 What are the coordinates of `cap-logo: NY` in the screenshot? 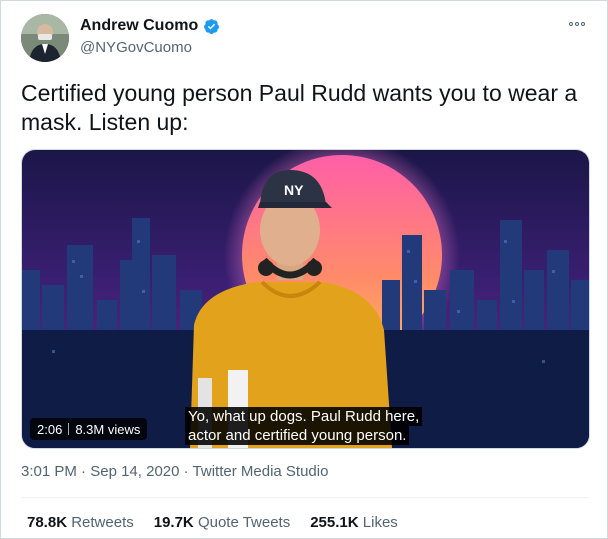 It's located at (294, 190).